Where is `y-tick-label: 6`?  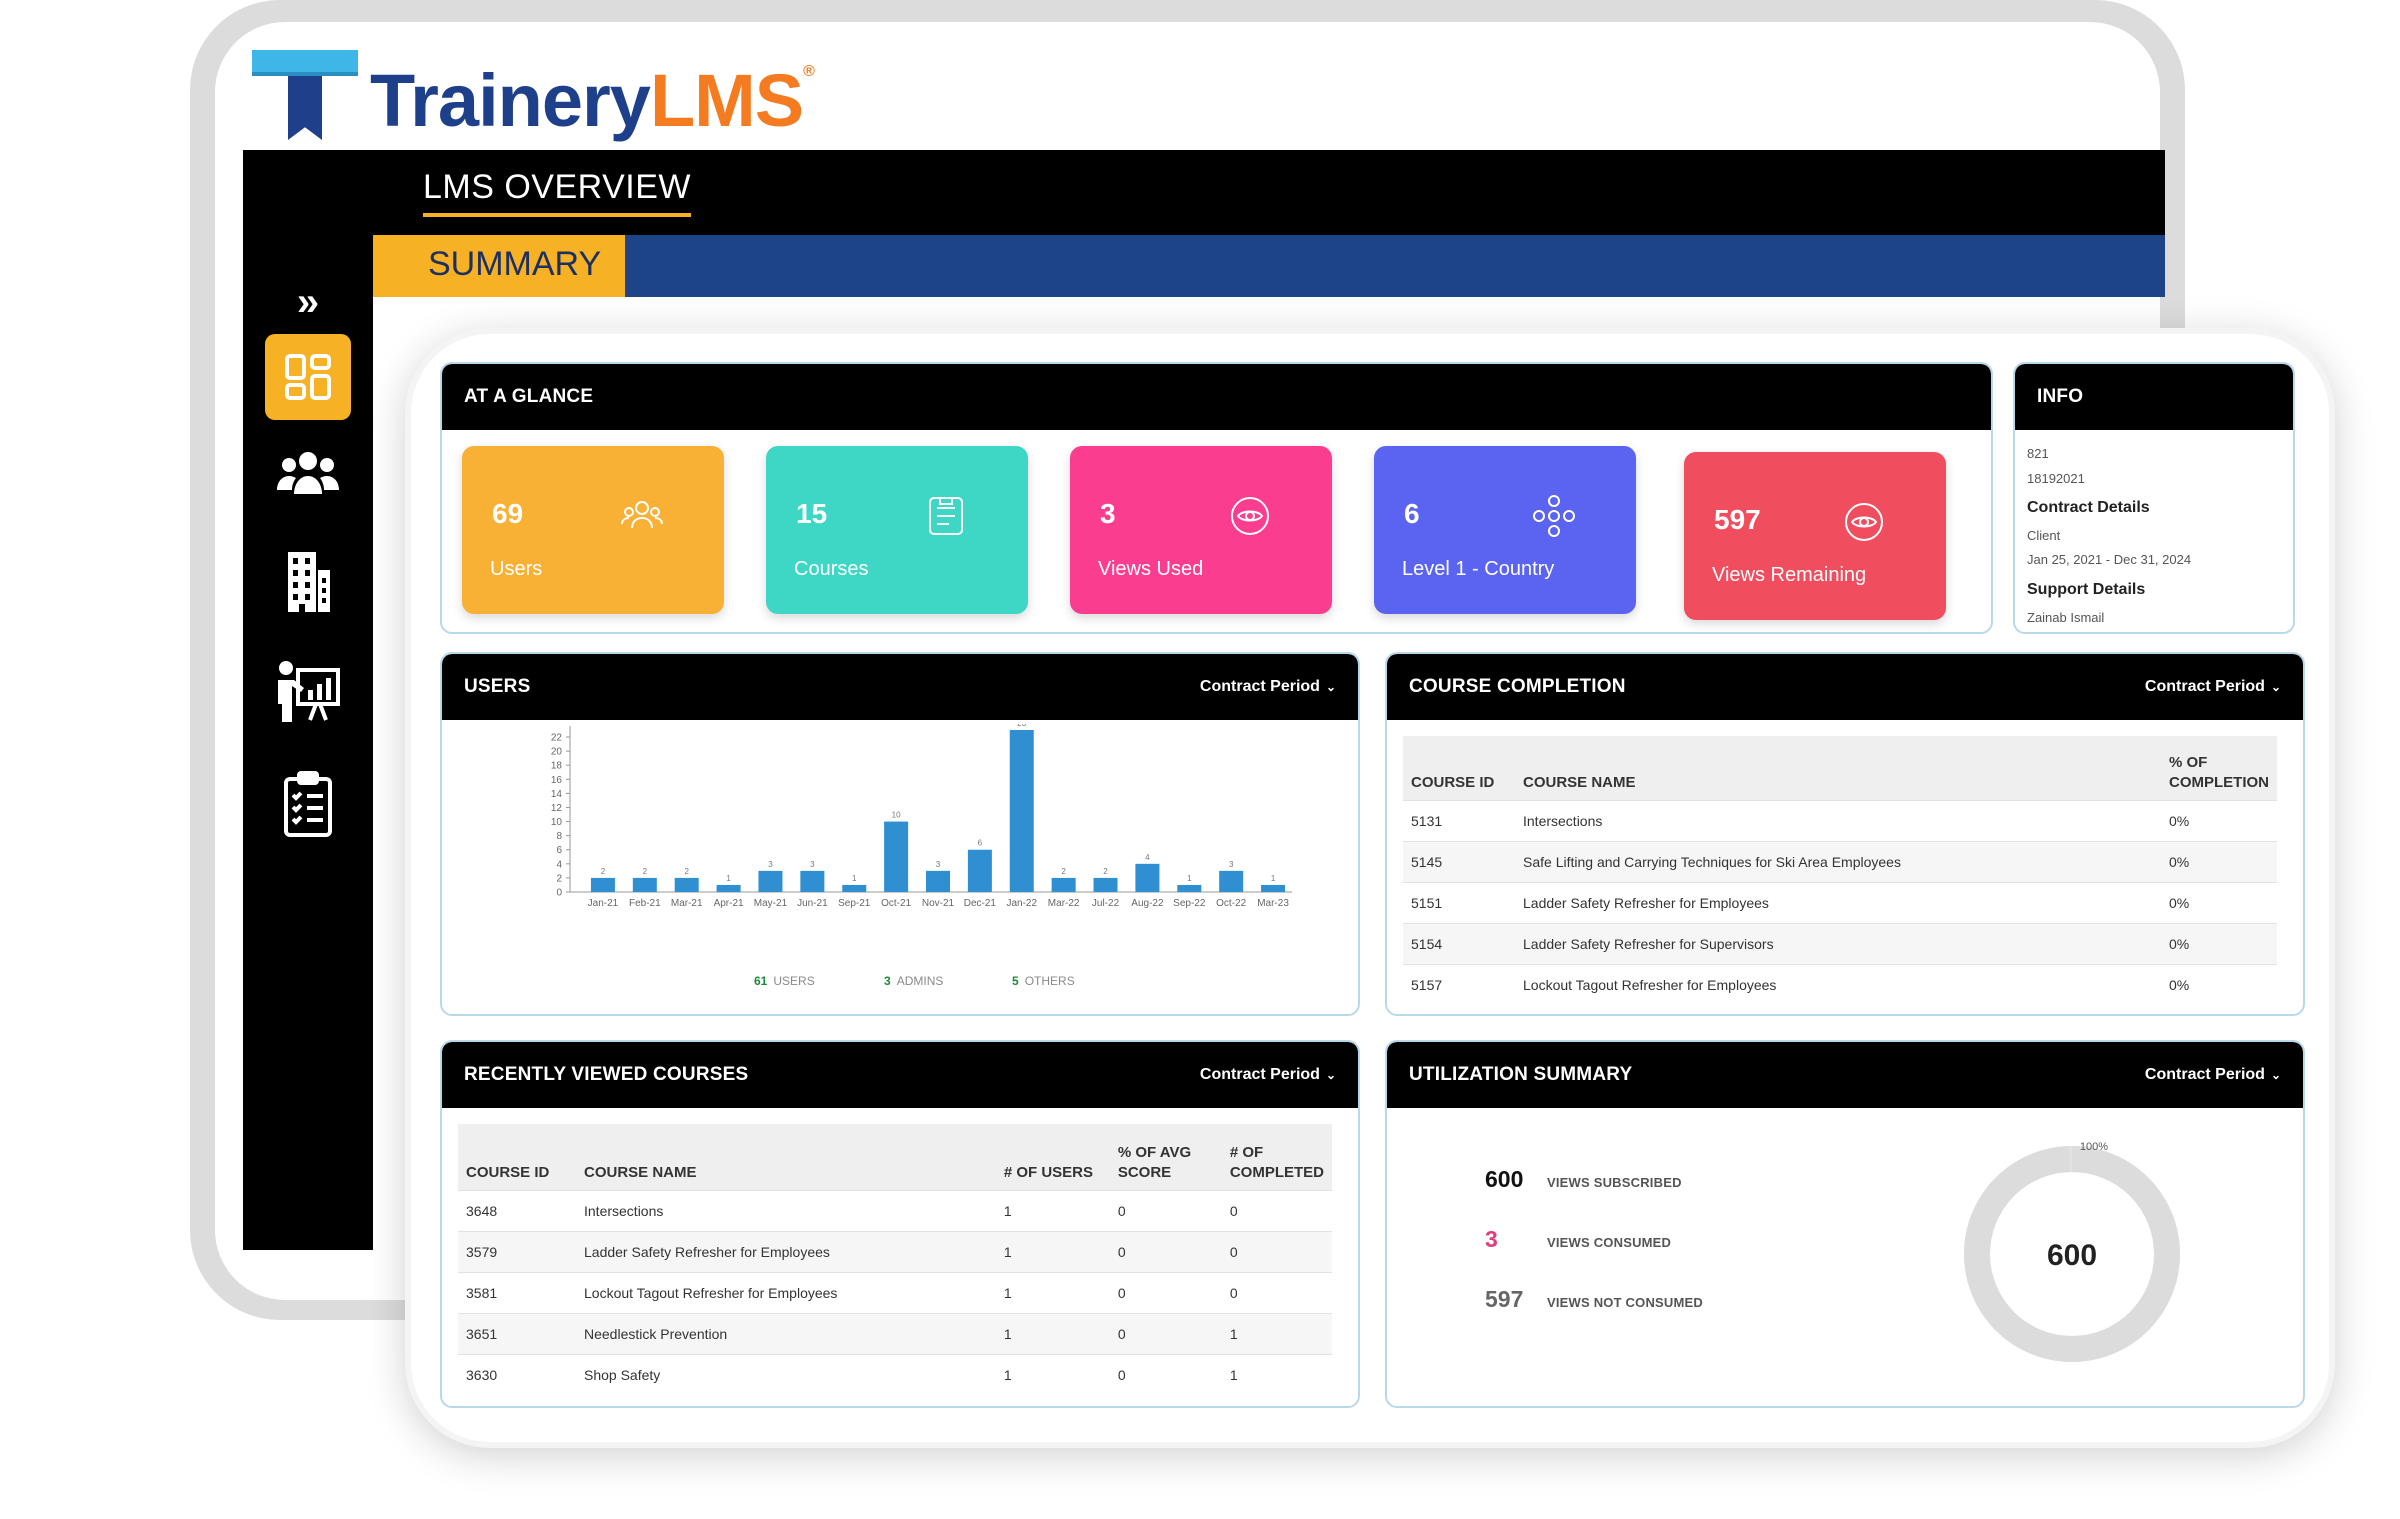
y-tick-label: 6 is located at coordinates (559, 850).